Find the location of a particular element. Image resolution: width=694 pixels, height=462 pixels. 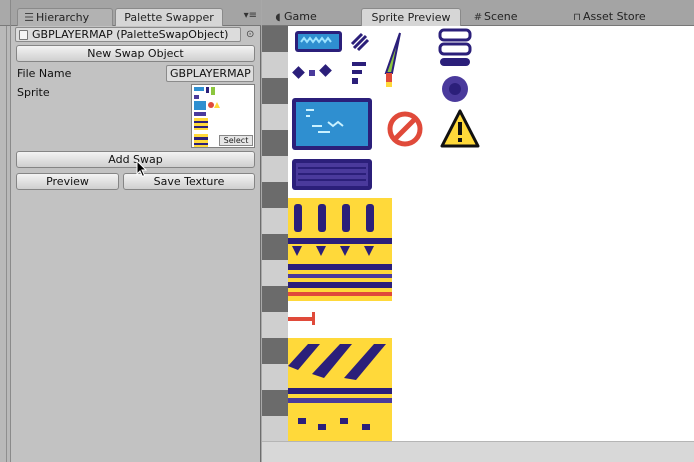

mouse-cursor-icon is located at coordinates (142, 169).